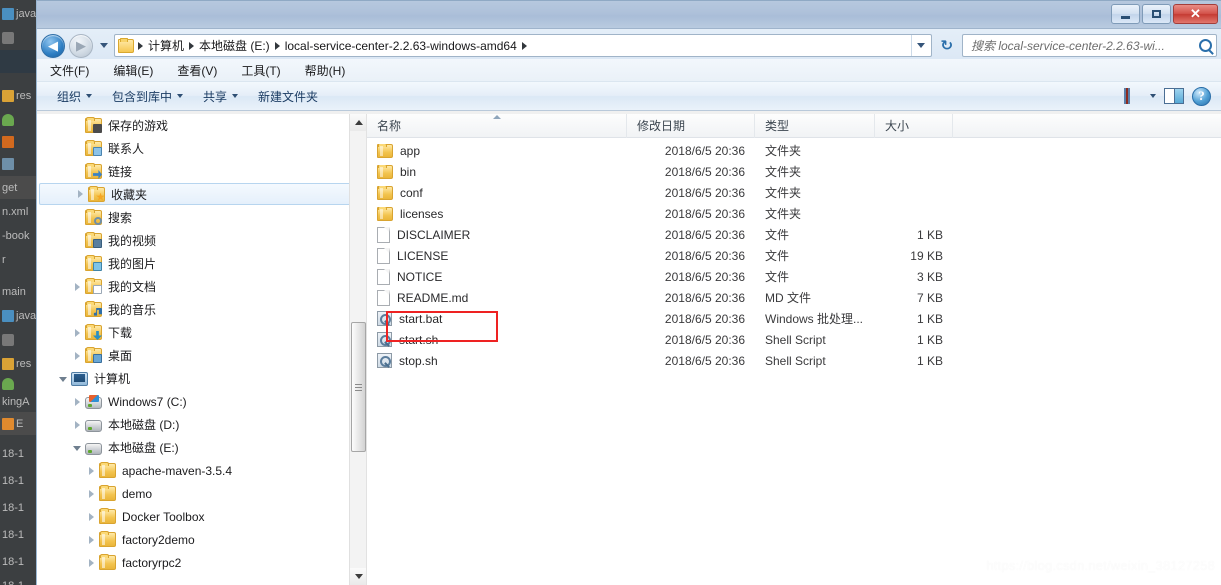  I want to click on address-history-button, so click(920, 45).